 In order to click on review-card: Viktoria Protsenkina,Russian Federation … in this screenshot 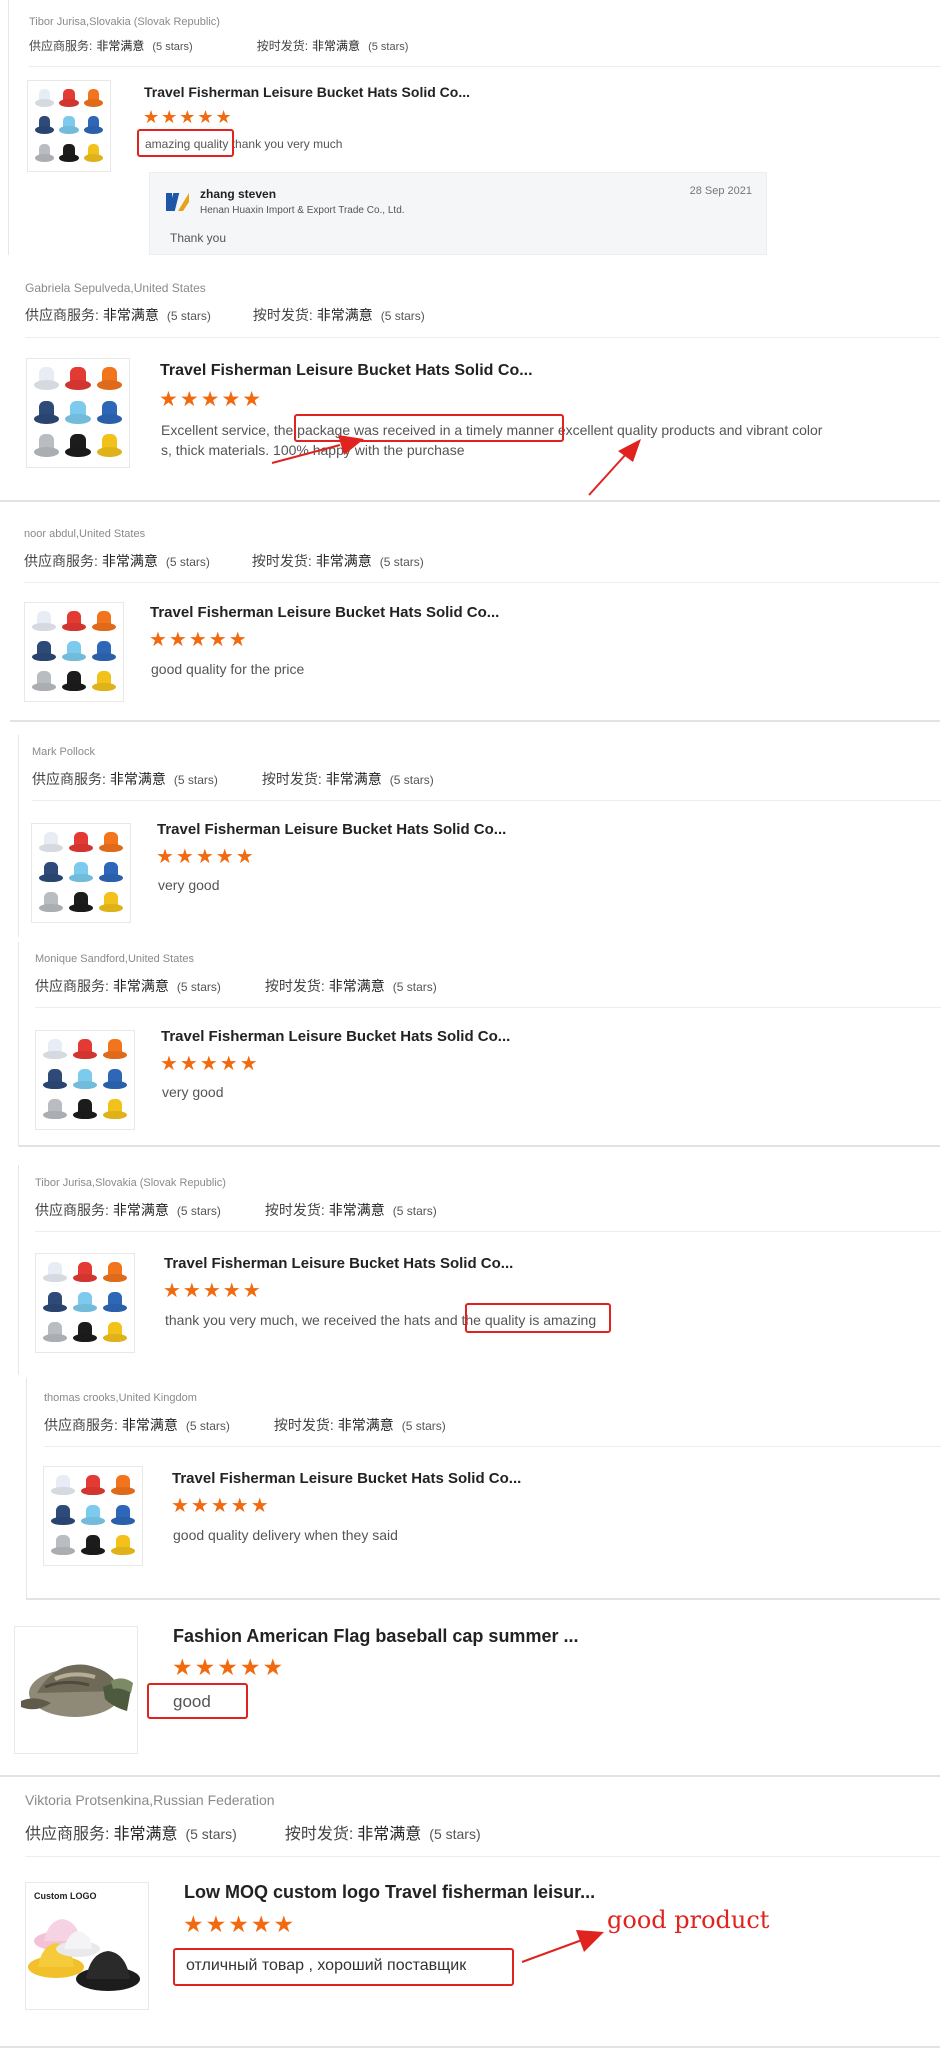, I will do `click(470, 1915)`.